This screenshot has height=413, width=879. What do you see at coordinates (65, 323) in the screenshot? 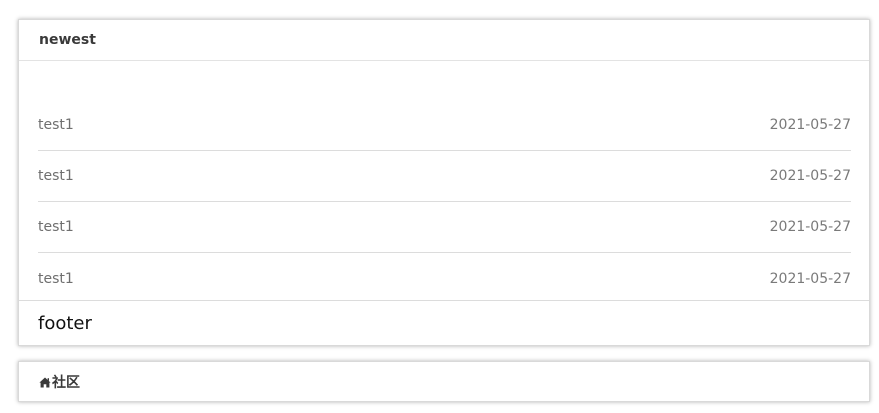
I see `footer-text: footer` at bounding box center [65, 323].